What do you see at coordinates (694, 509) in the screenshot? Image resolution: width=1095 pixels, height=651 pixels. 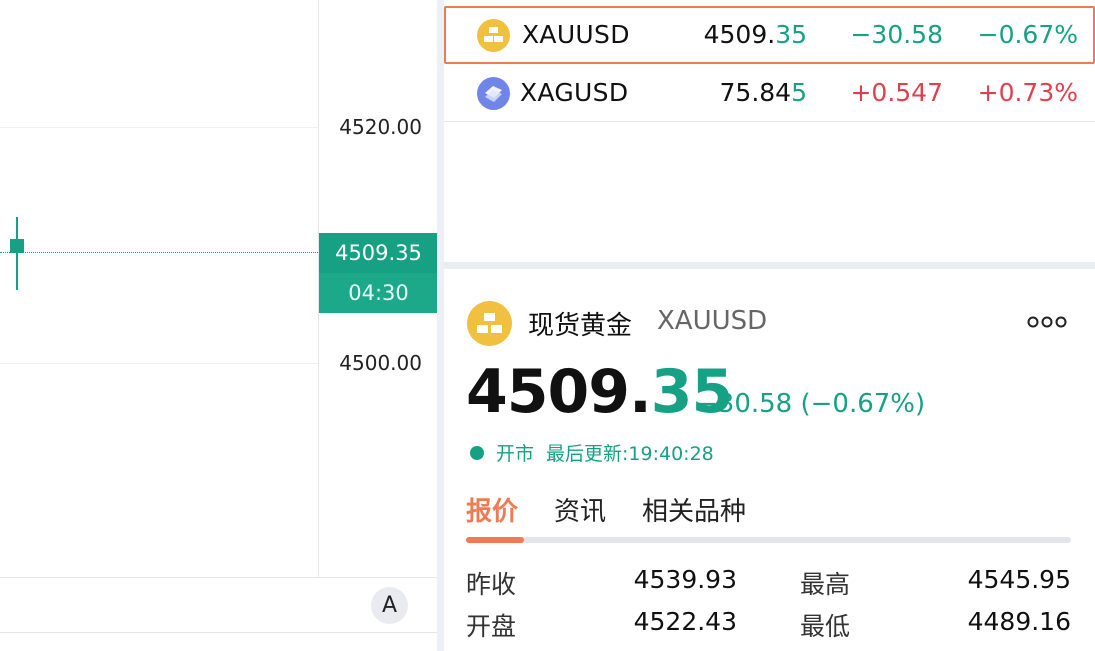 I see `tab-related: 相关品种` at bounding box center [694, 509].